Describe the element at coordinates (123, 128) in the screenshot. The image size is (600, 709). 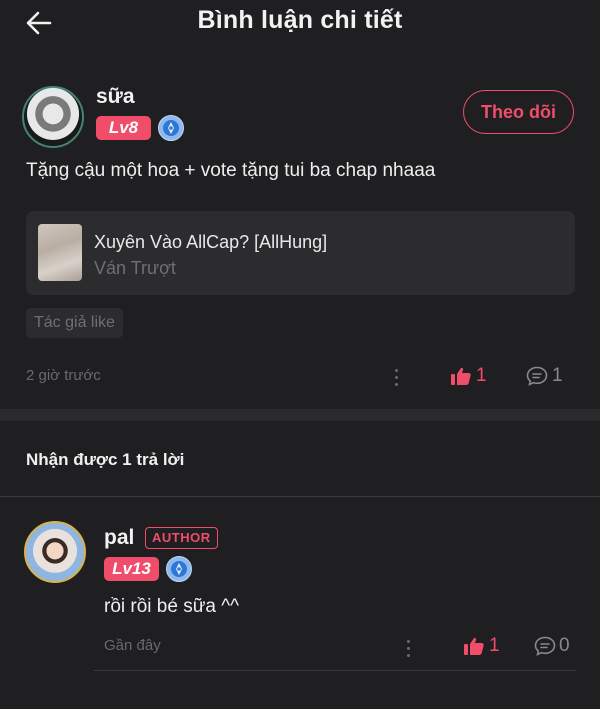
I see `level-badge: Lv8` at that location.